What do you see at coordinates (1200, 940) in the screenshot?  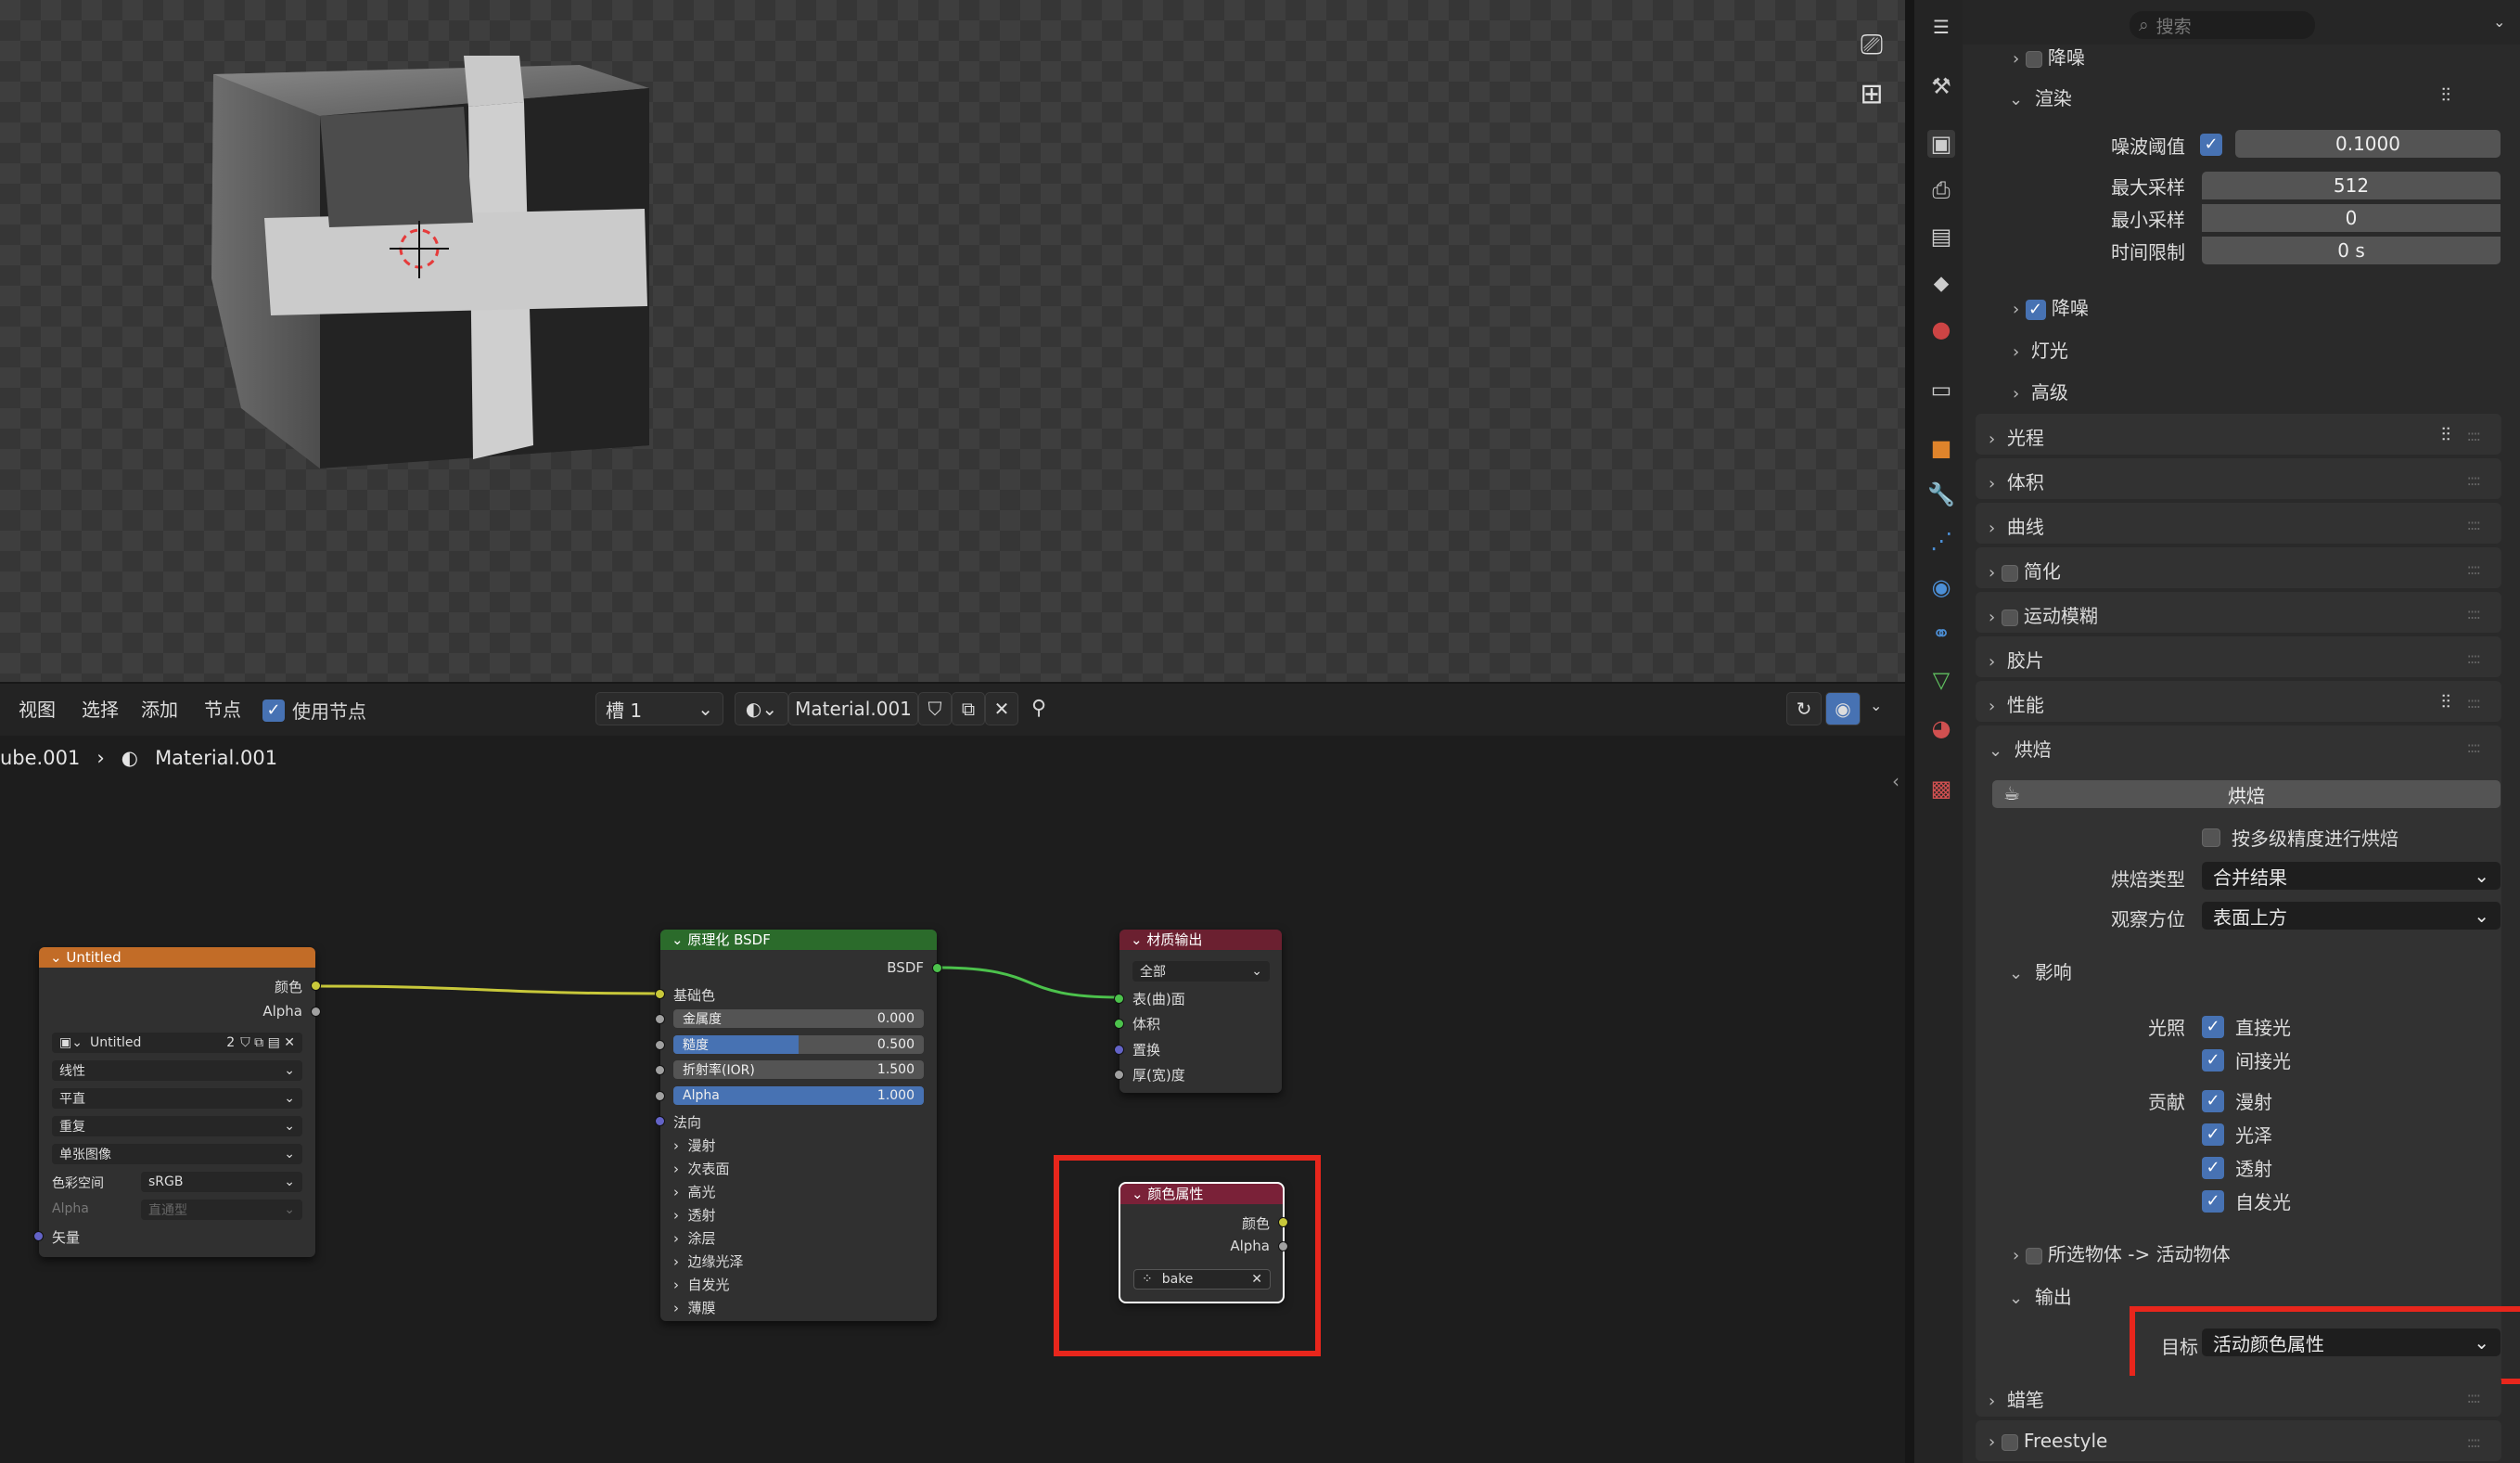 I see `node-header: ⌄ 材质输出` at bounding box center [1200, 940].